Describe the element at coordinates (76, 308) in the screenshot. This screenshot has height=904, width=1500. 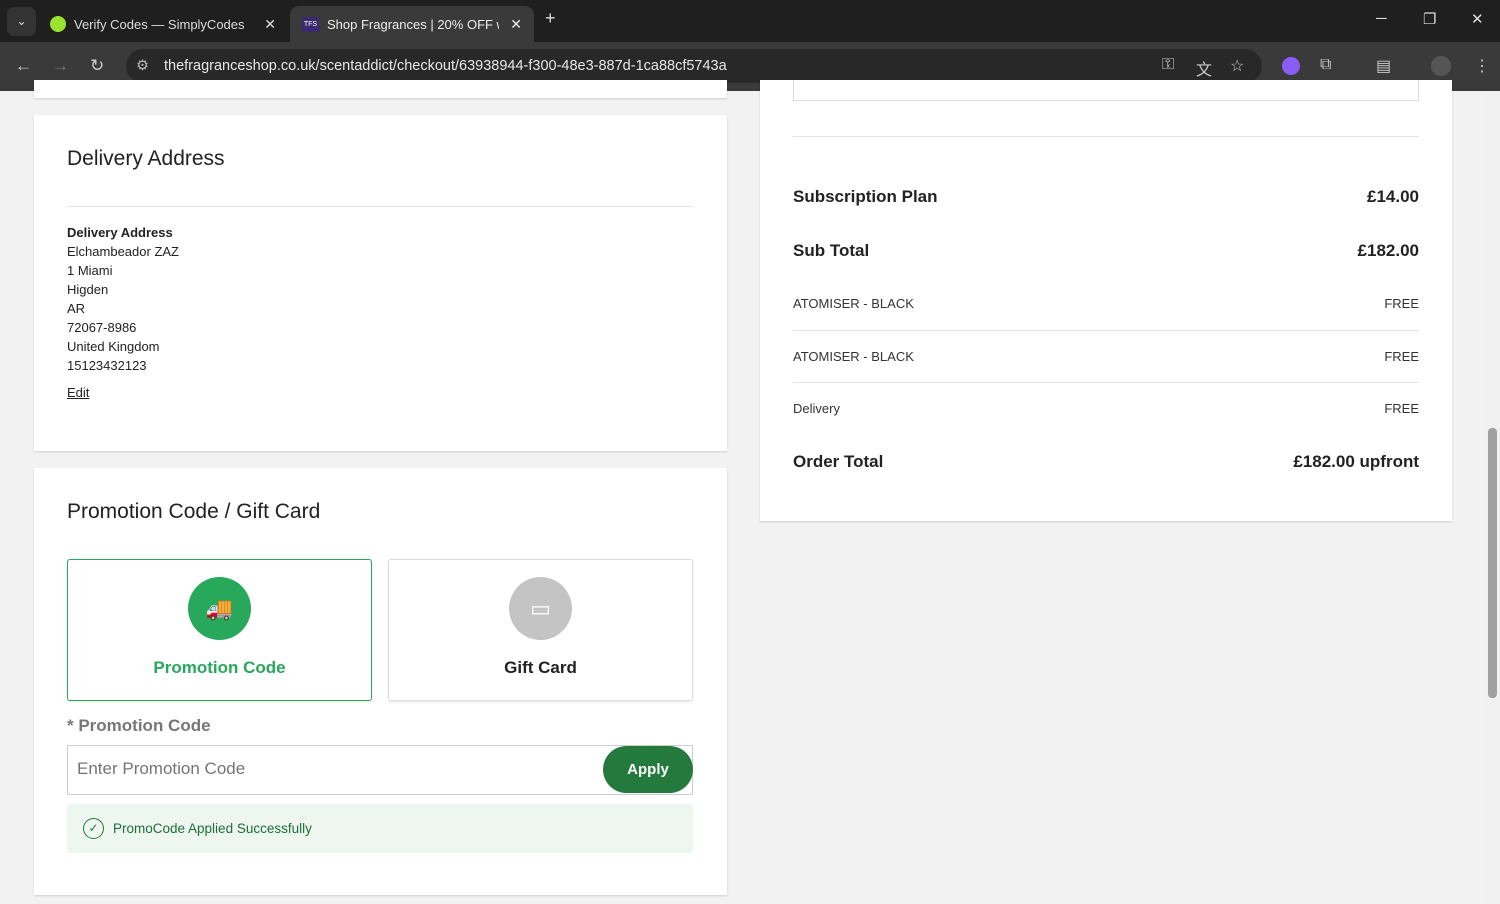
I see `address-state: AR` at that location.